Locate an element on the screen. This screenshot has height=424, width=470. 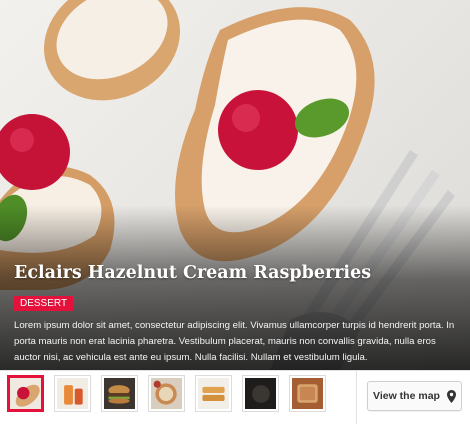
pie-thumb-icon is located at coordinates (166, 393).